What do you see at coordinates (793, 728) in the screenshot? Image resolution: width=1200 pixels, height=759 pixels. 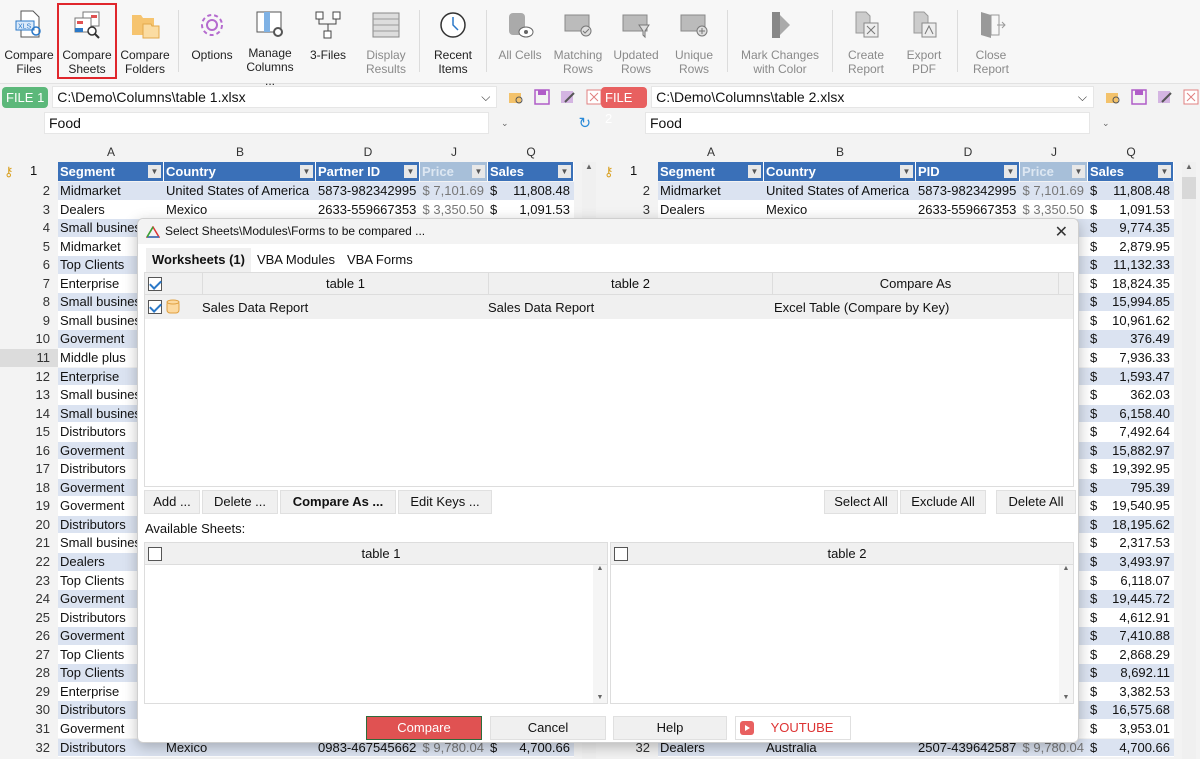 I see `youtube-button: YOUTUBE` at bounding box center [793, 728].